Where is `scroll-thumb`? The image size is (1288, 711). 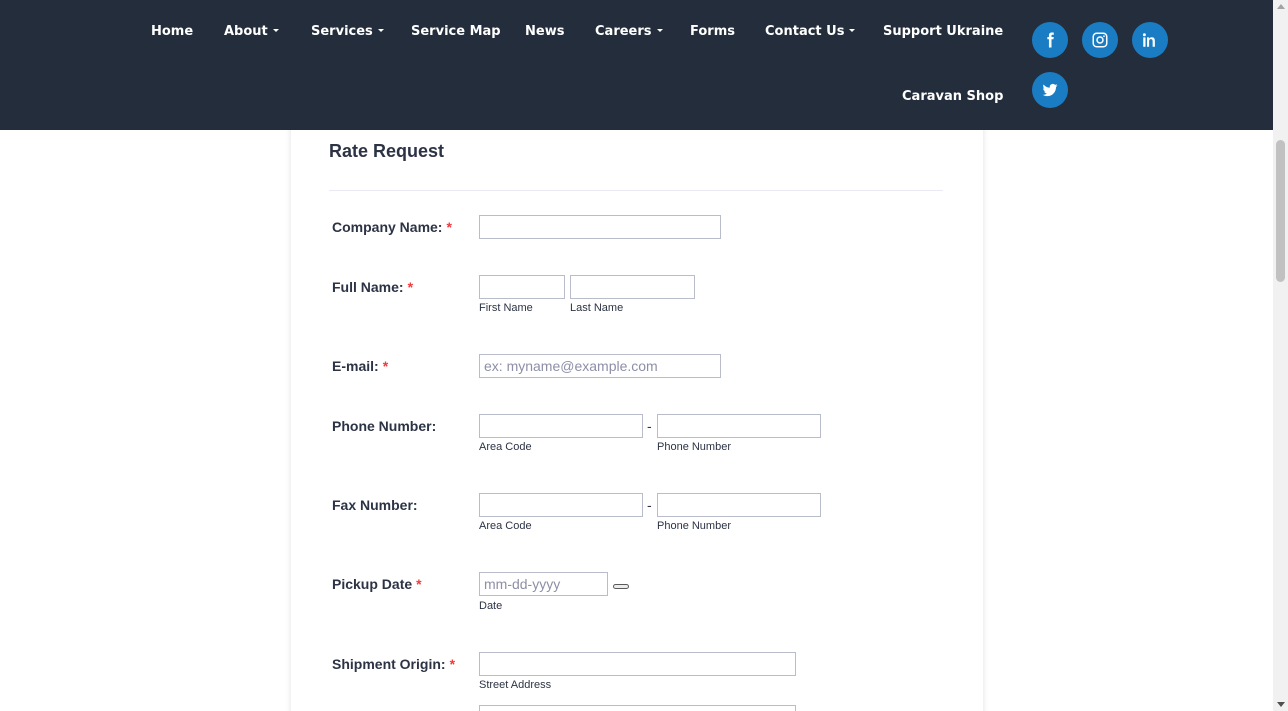 scroll-thumb is located at coordinates (1280, 211).